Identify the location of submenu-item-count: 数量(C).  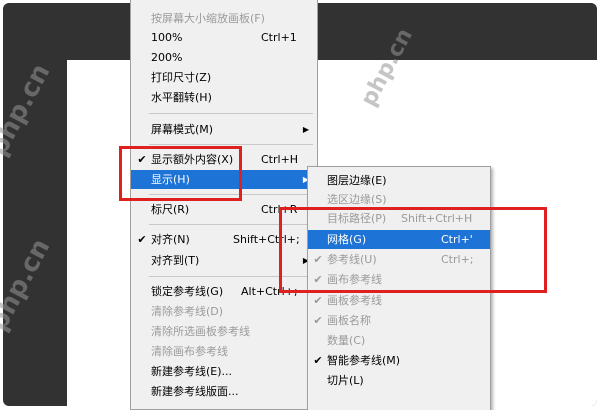
(399, 340).